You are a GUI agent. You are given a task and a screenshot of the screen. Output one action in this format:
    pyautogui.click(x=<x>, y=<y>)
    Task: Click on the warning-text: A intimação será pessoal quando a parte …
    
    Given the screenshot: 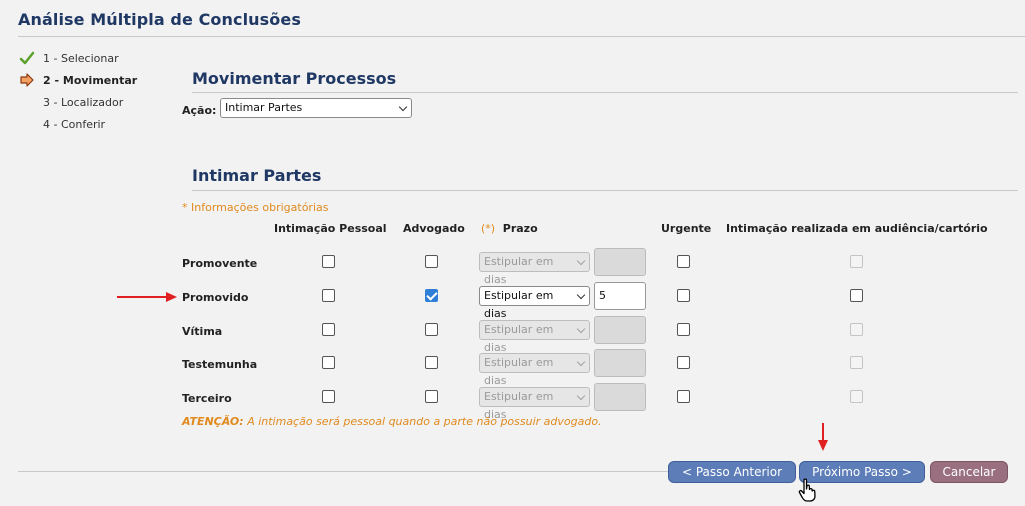 What is the action you would take?
    pyautogui.click(x=424, y=421)
    